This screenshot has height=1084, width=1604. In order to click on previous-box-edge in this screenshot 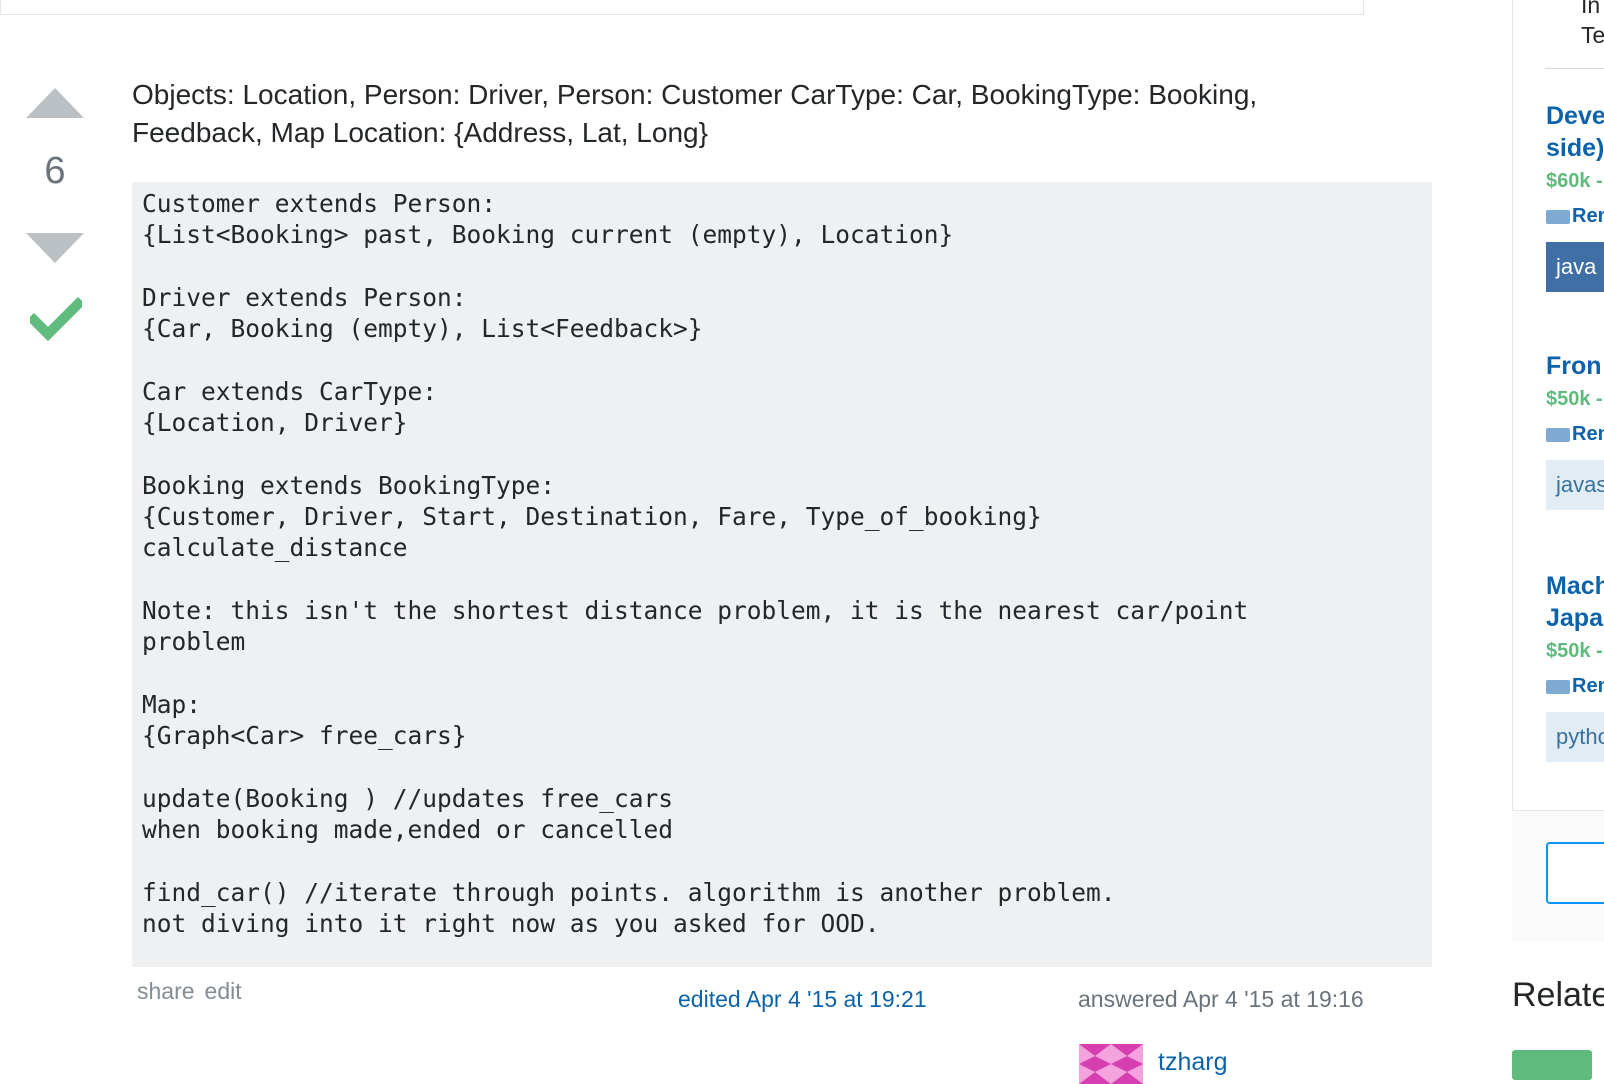, I will do `click(682, 7)`.